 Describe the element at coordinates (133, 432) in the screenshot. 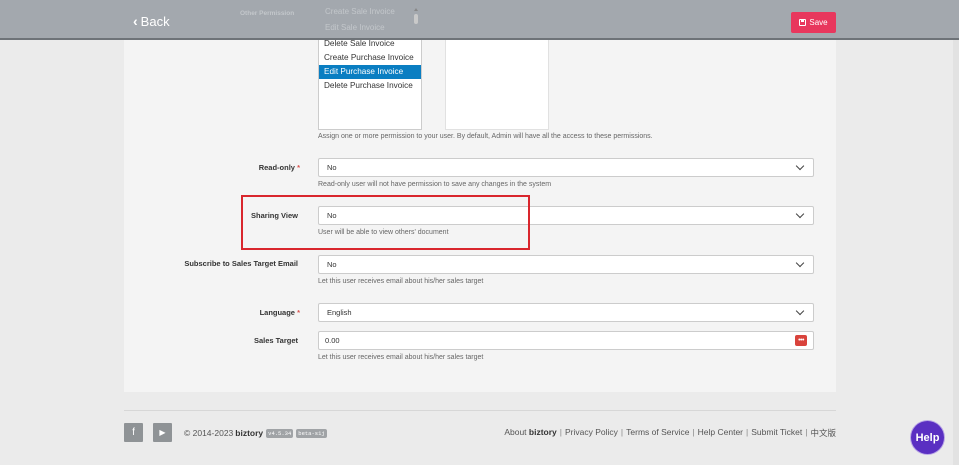

I see `facebook-icon: f` at that location.